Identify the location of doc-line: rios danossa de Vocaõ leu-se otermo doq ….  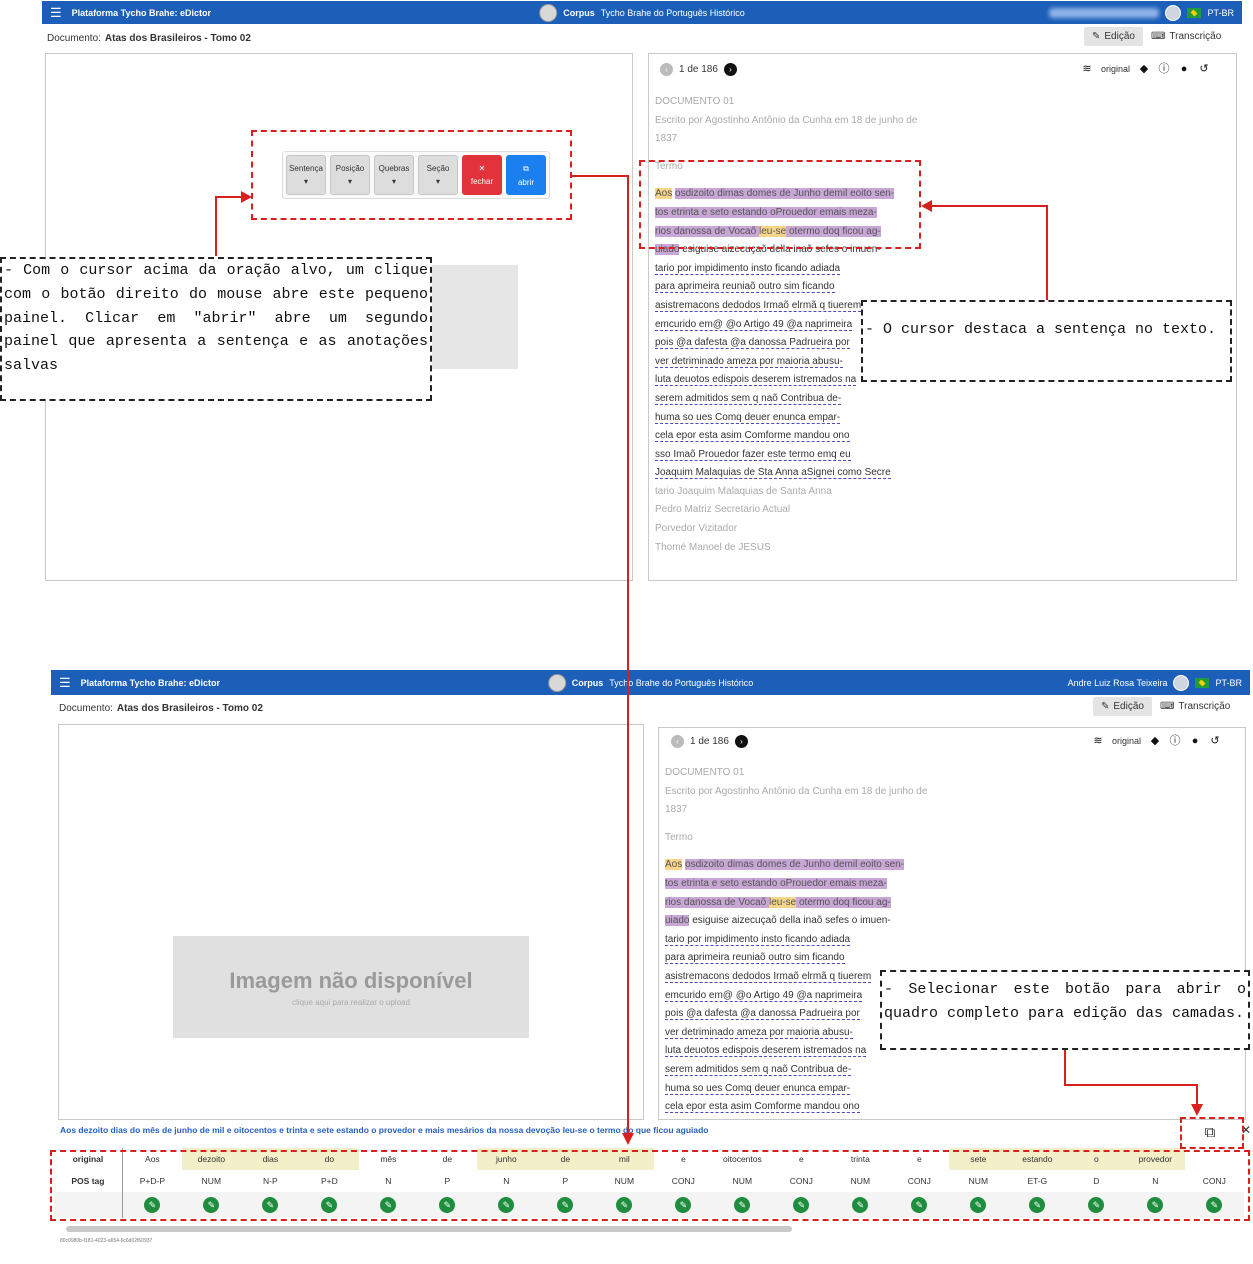
(800, 903).